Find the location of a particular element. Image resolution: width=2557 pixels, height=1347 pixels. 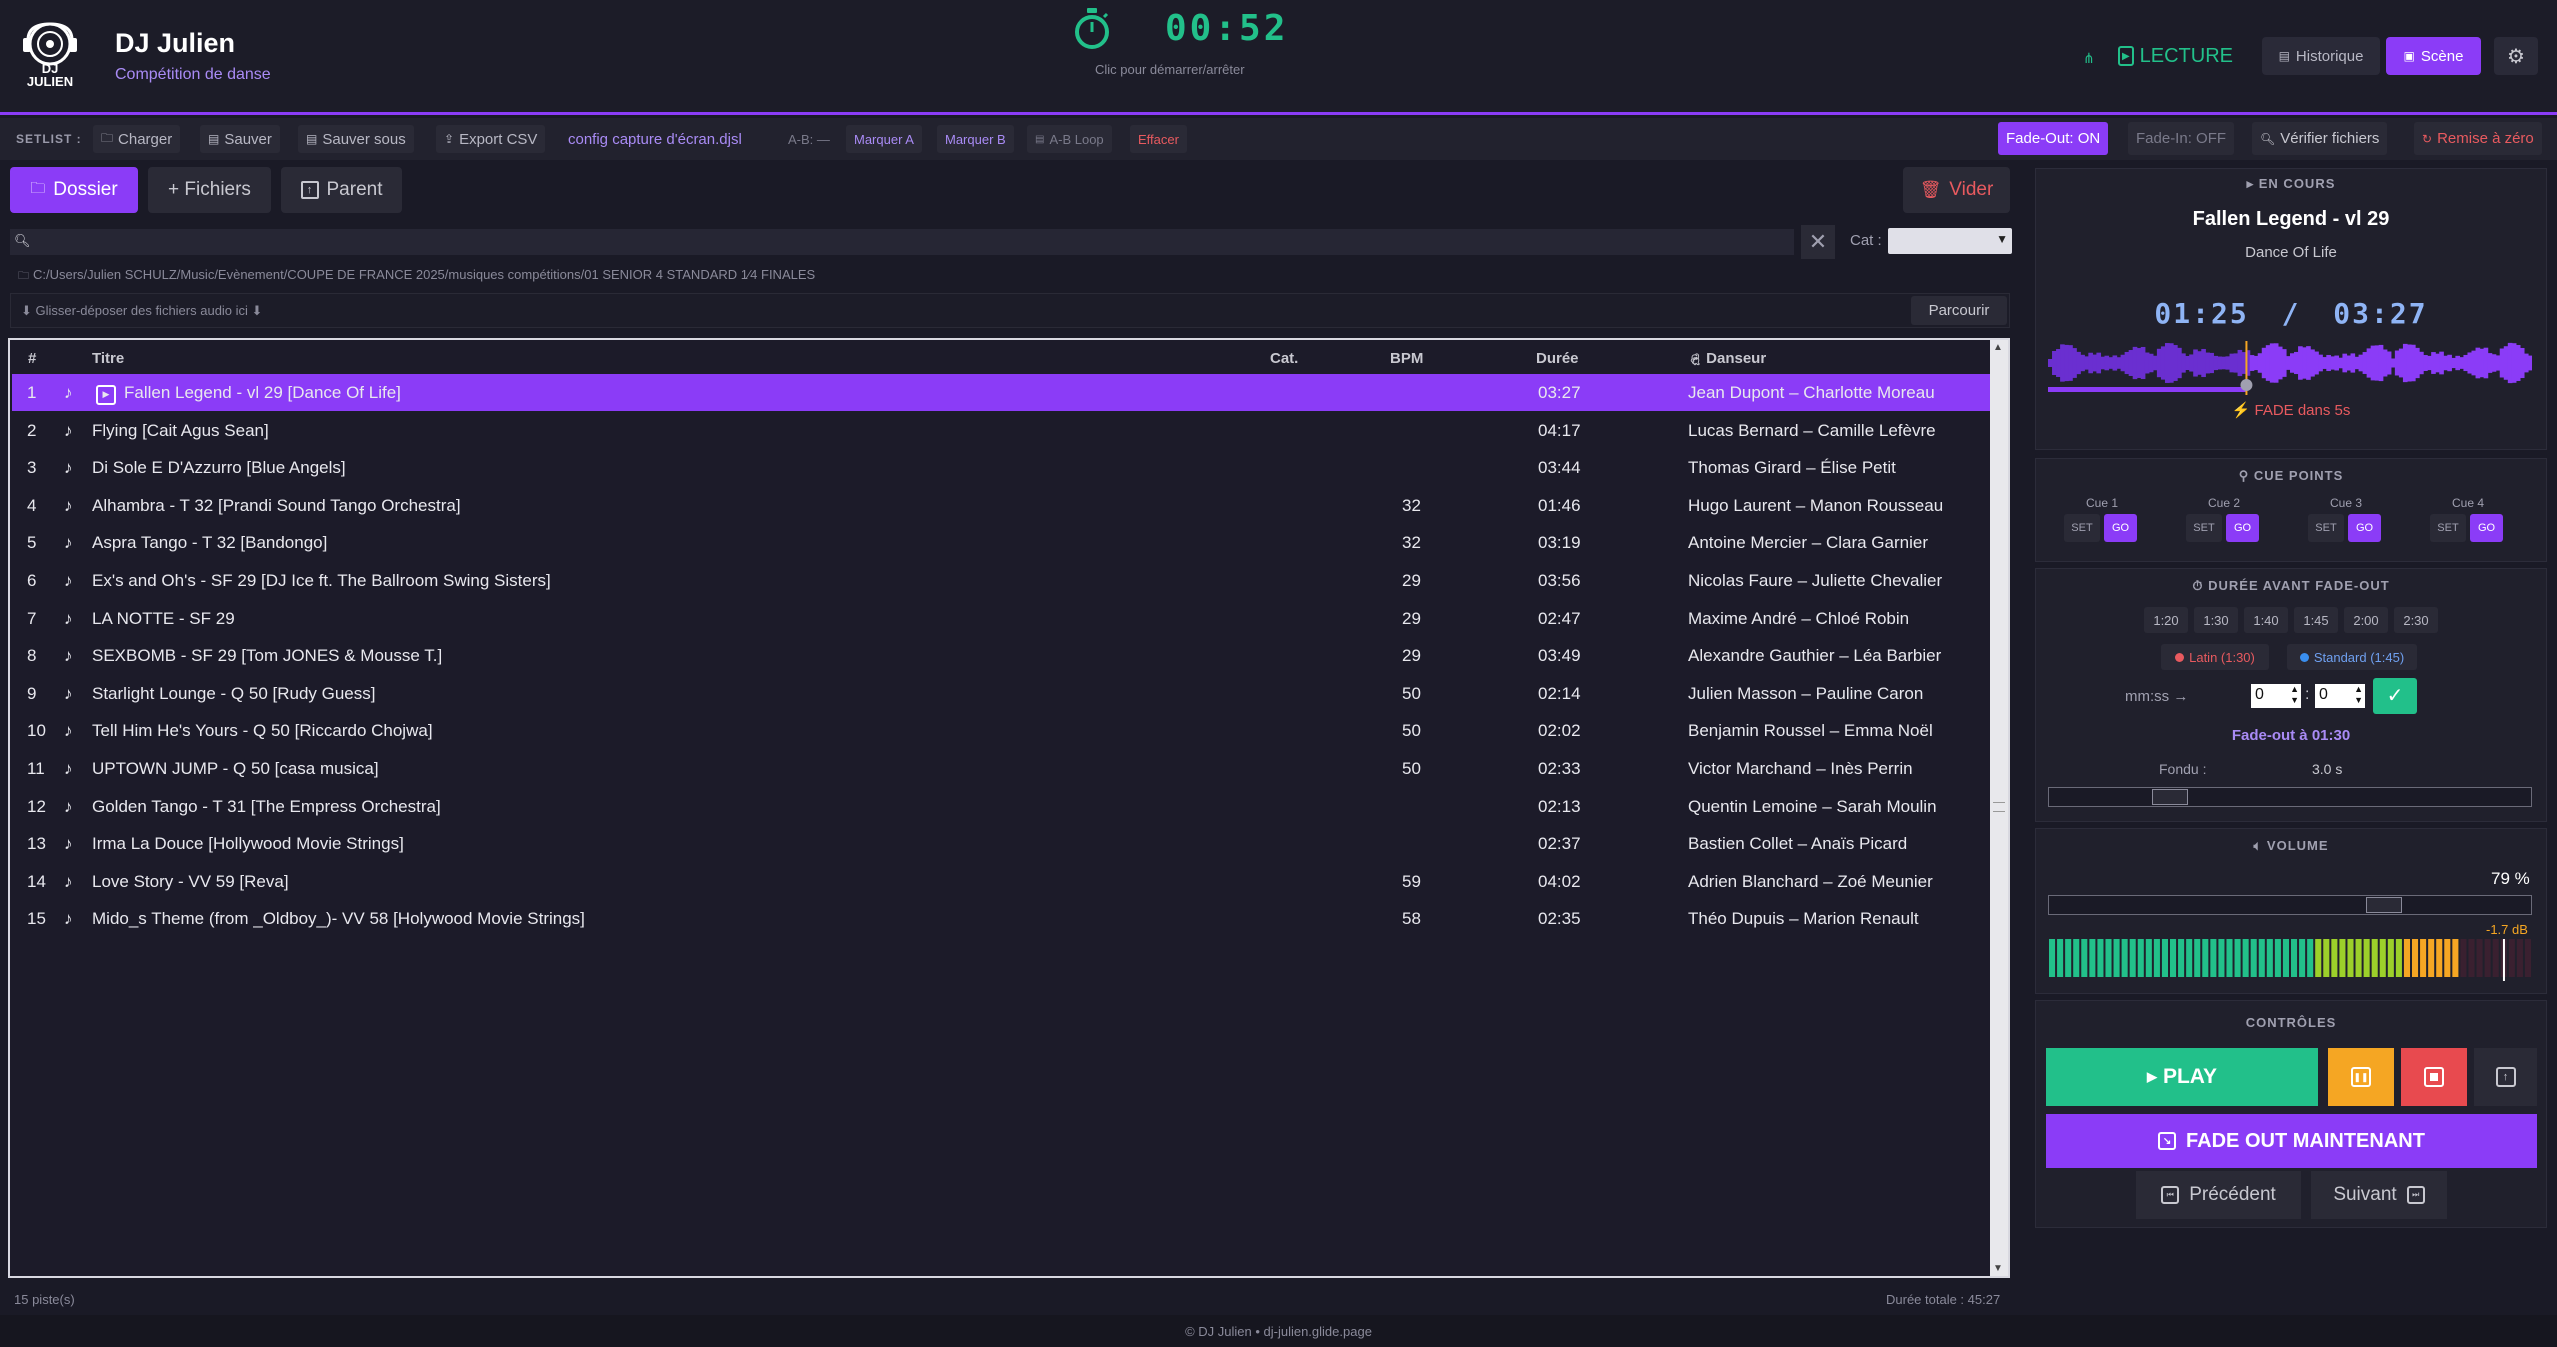

search-input is located at coordinates (910, 242).